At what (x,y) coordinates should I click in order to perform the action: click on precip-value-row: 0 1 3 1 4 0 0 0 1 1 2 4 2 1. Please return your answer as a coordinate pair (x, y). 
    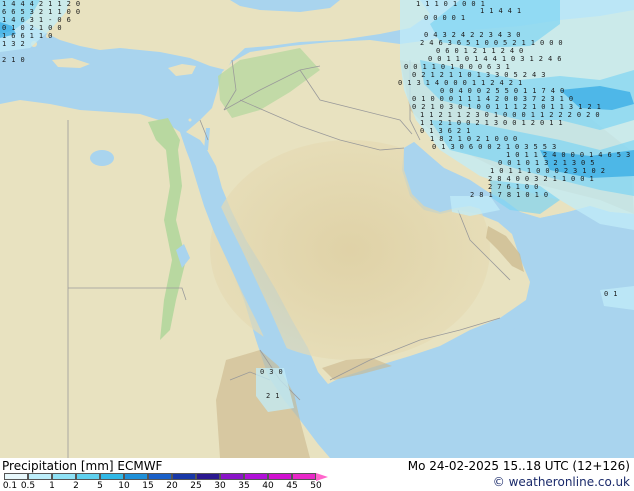
    Looking at the image, I should click on (460, 83).